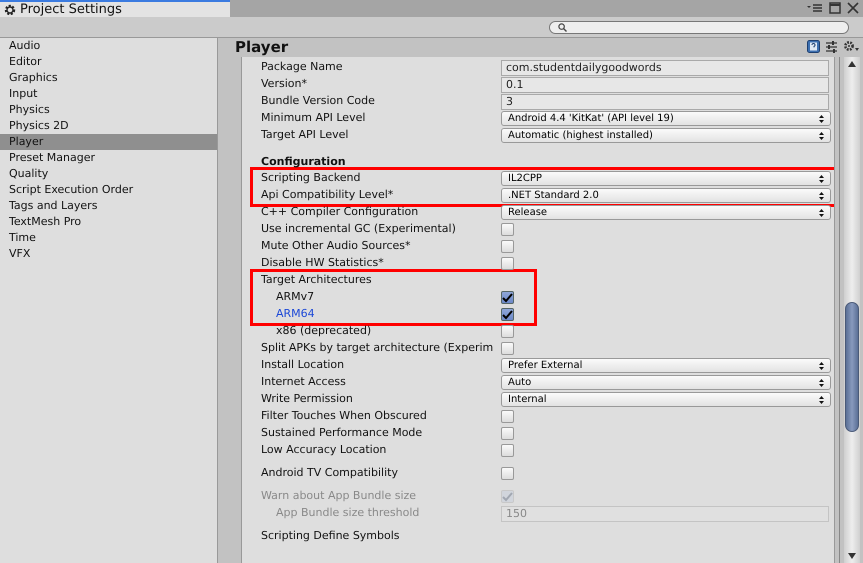  Describe the element at coordinates (108, 190) in the screenshot. I see `sidebar-item: Script Execution Order` at that location.